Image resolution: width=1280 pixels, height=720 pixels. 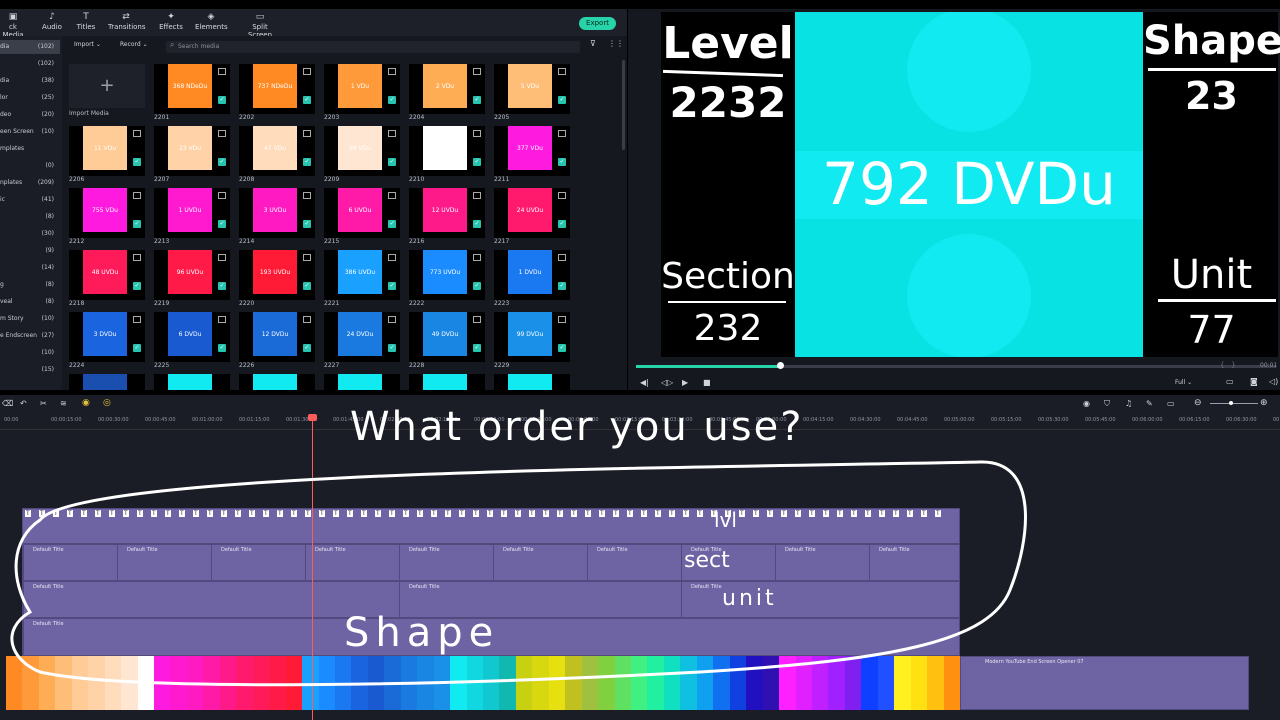 I want to click on sect-annotation: sect, so click(x=707, y=560).